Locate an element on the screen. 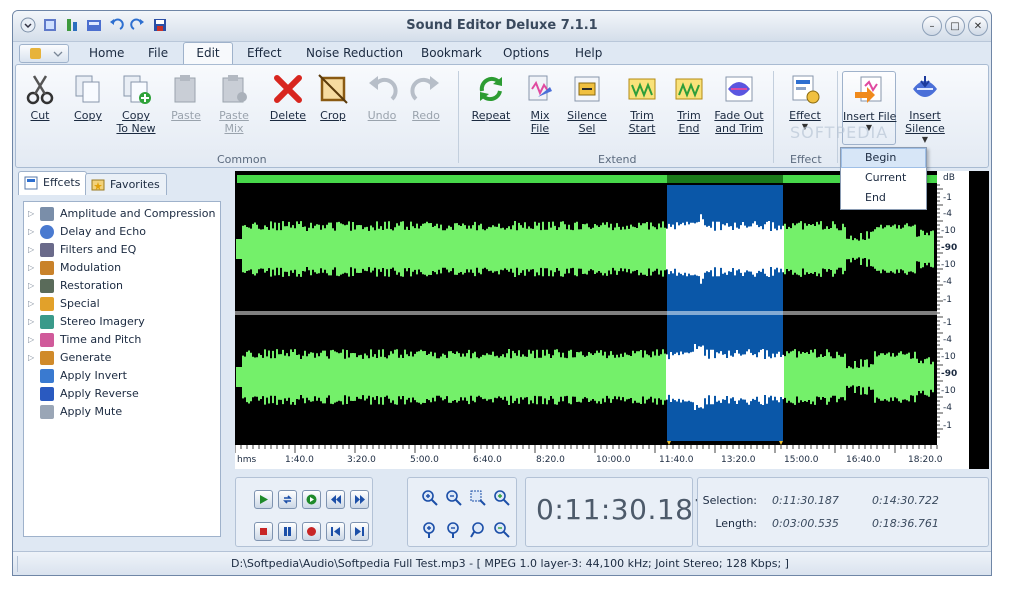  tree-item-amplitude-and-compression: ▷ Amplitude and Compression is located at coordinates (121, 214).